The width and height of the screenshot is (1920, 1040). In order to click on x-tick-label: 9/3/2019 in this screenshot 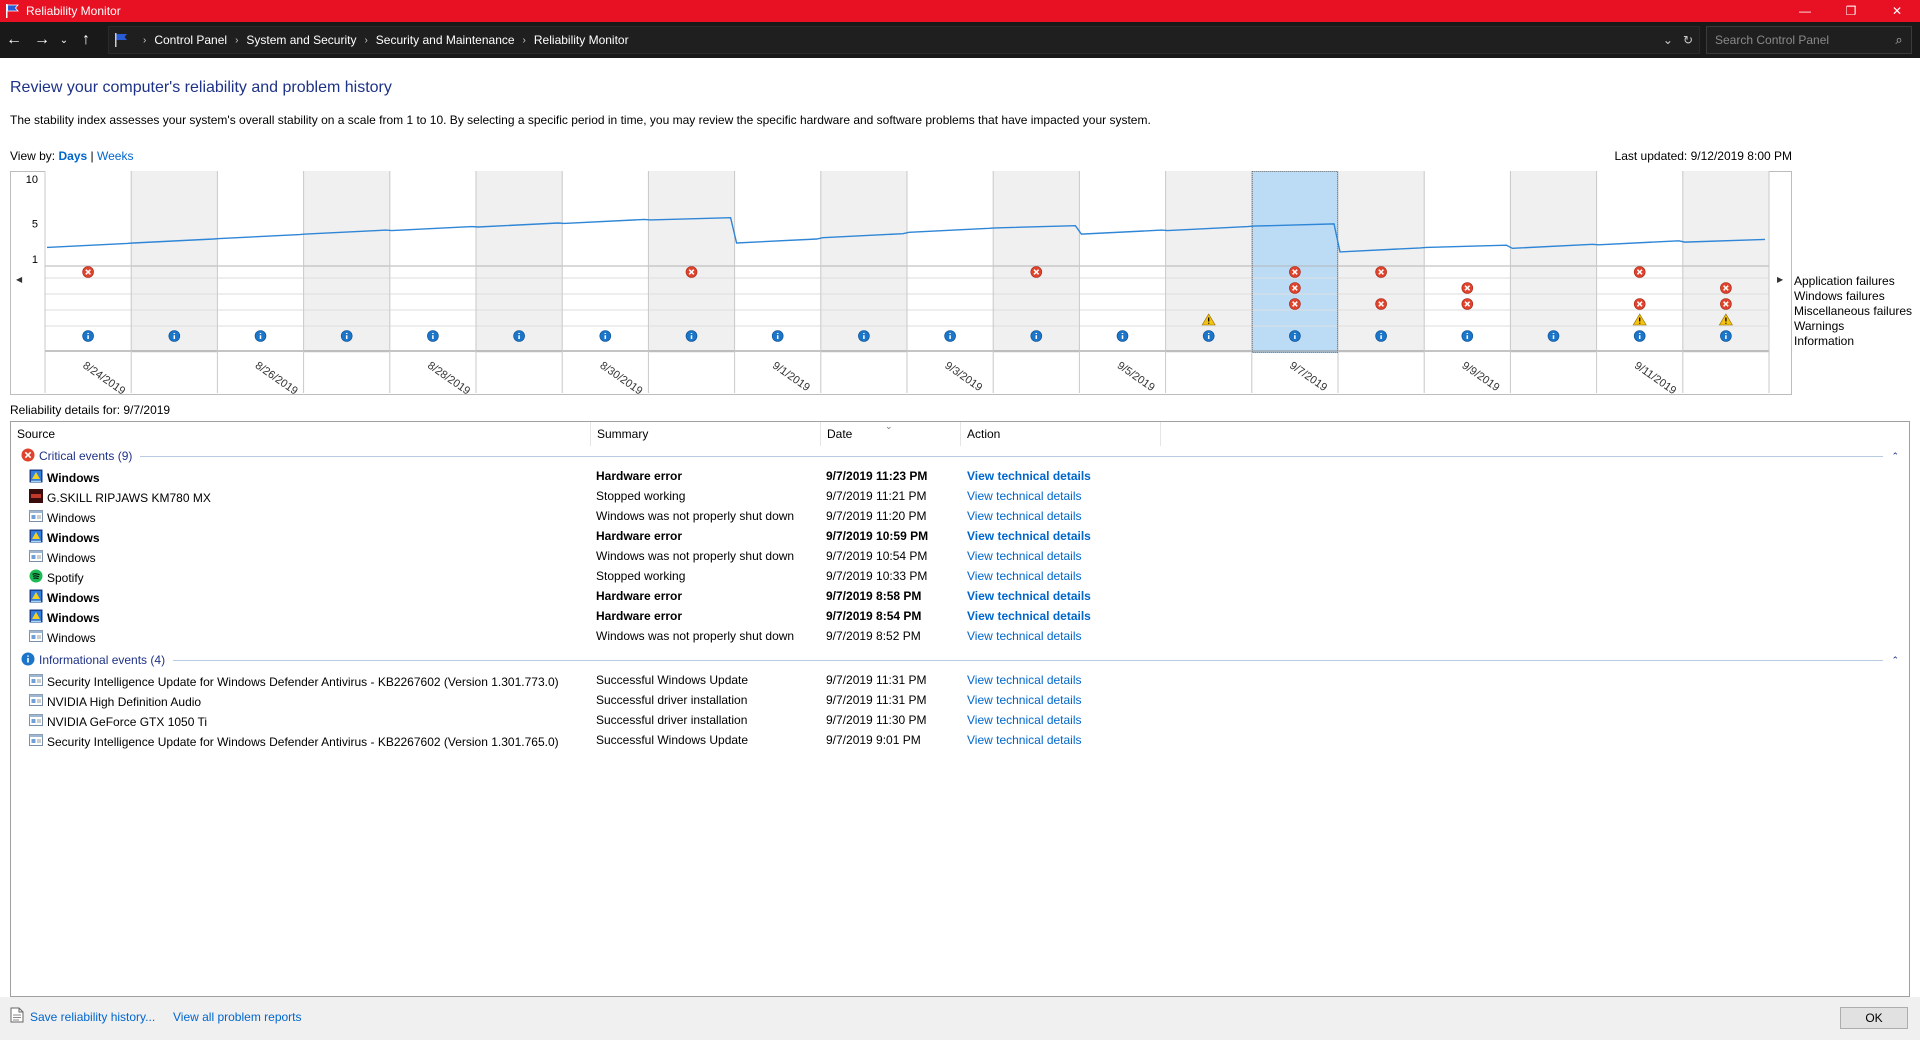, I will do `click(963, 377)`.